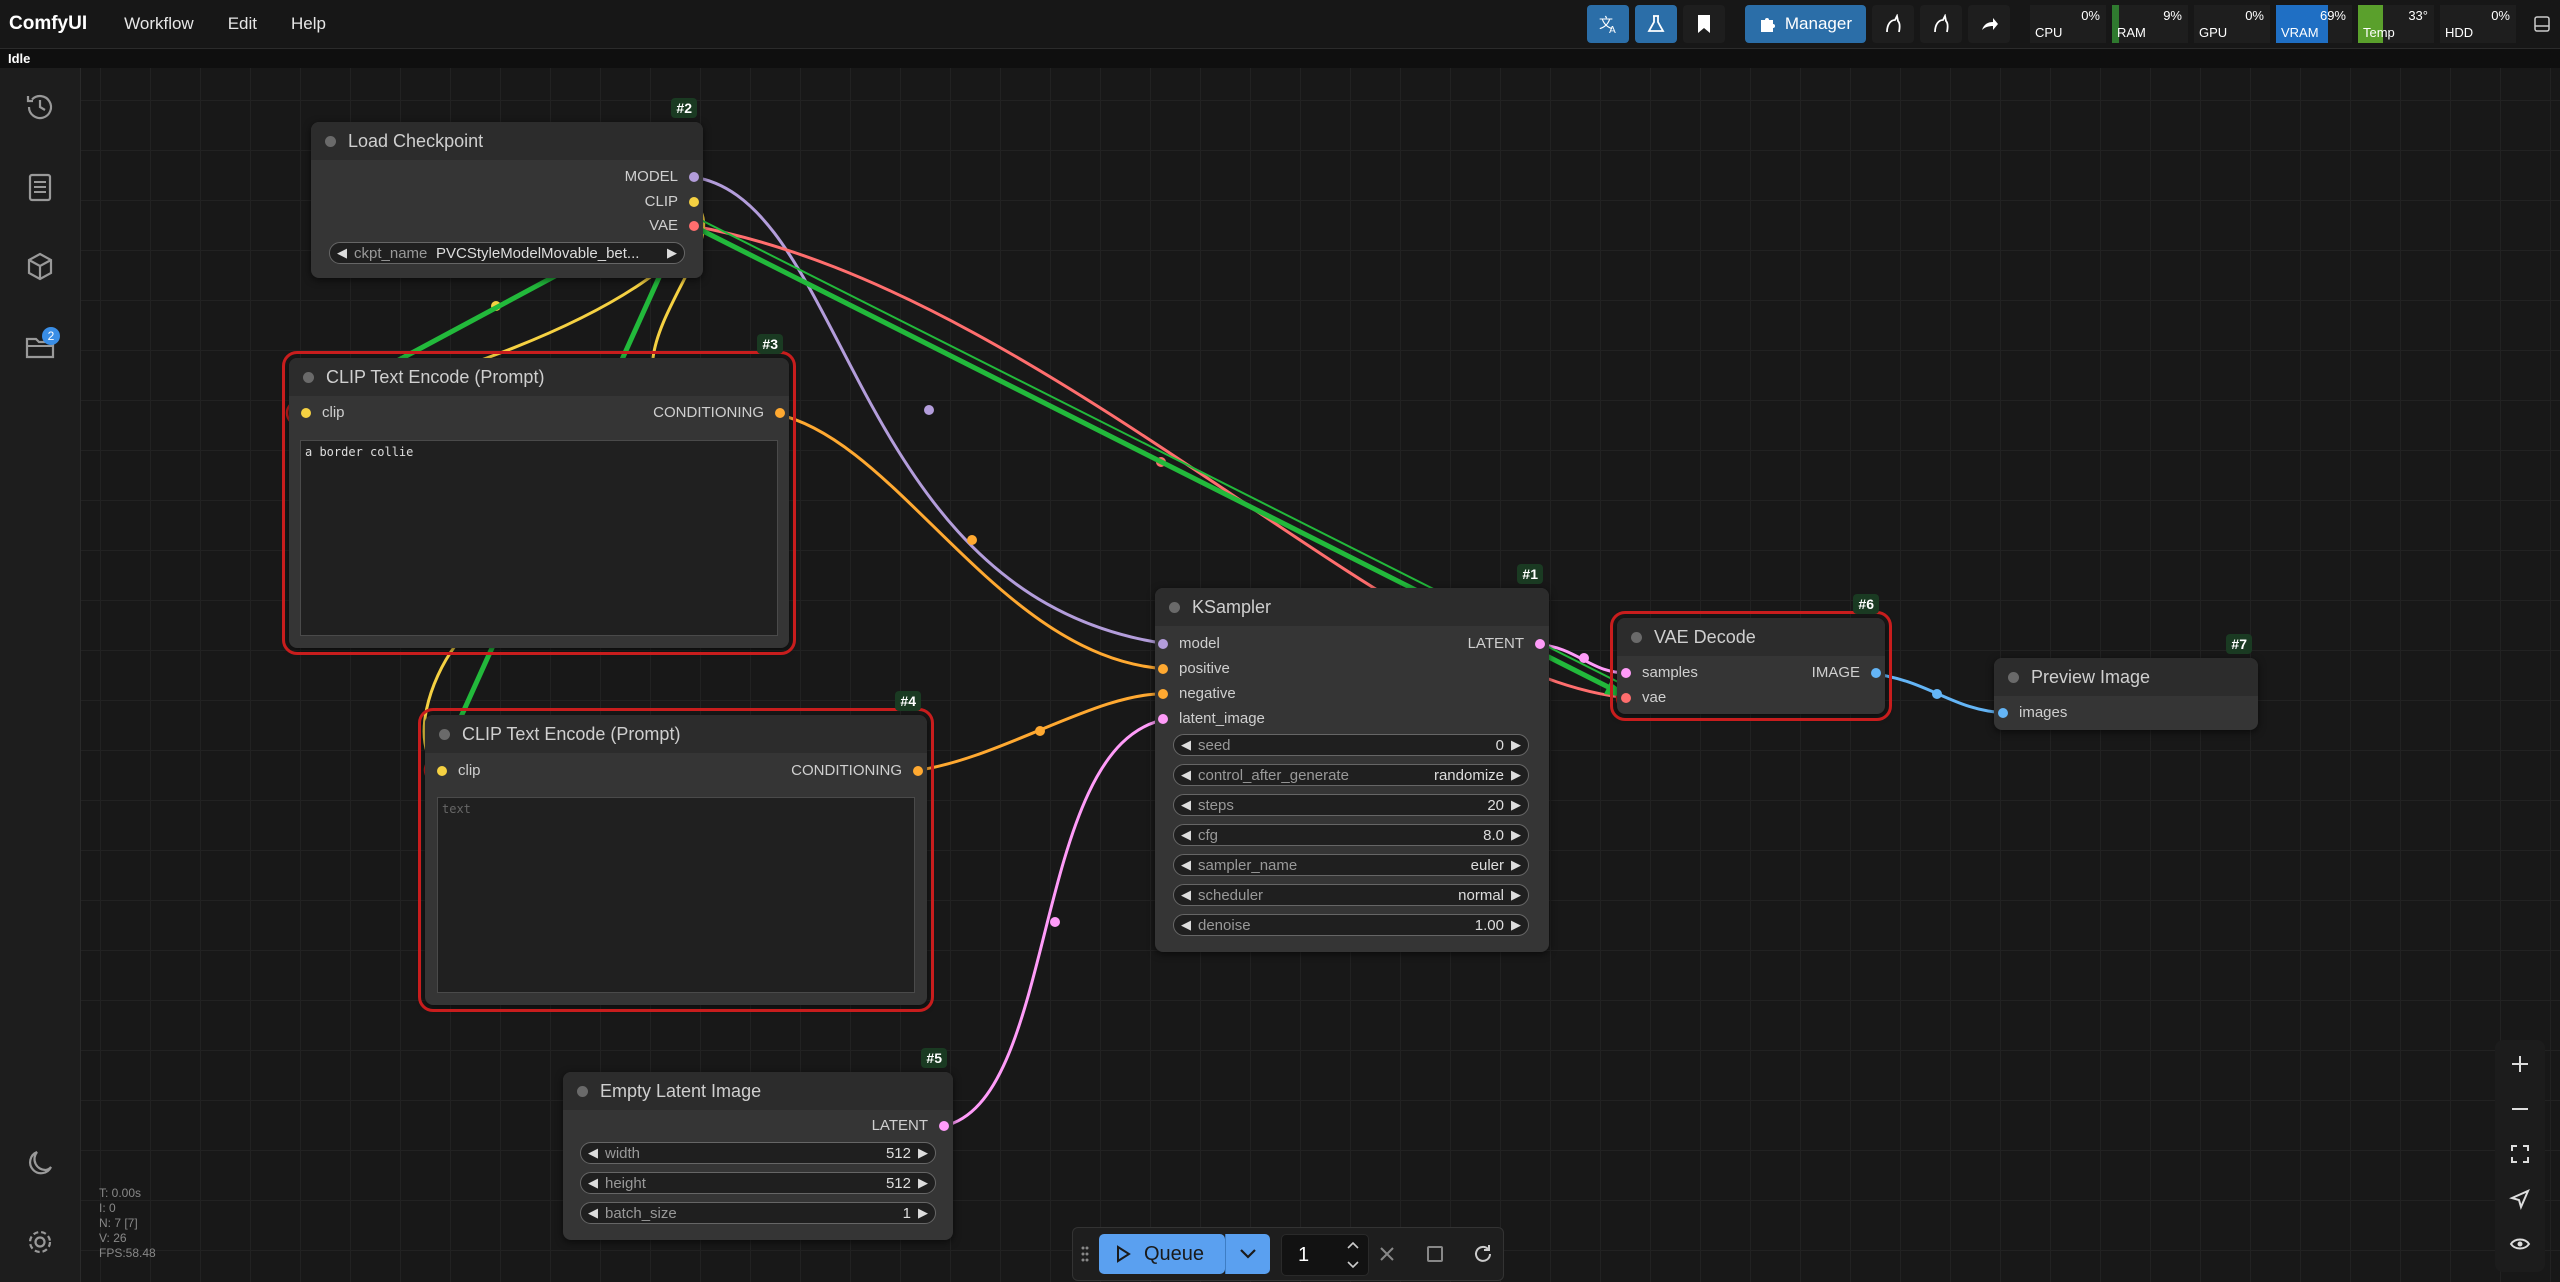 This screenshot has height=1282, width=2560. Describe the element at coordinates (1387, 1254) in the screenshot. I see `cancel-button` at that location.